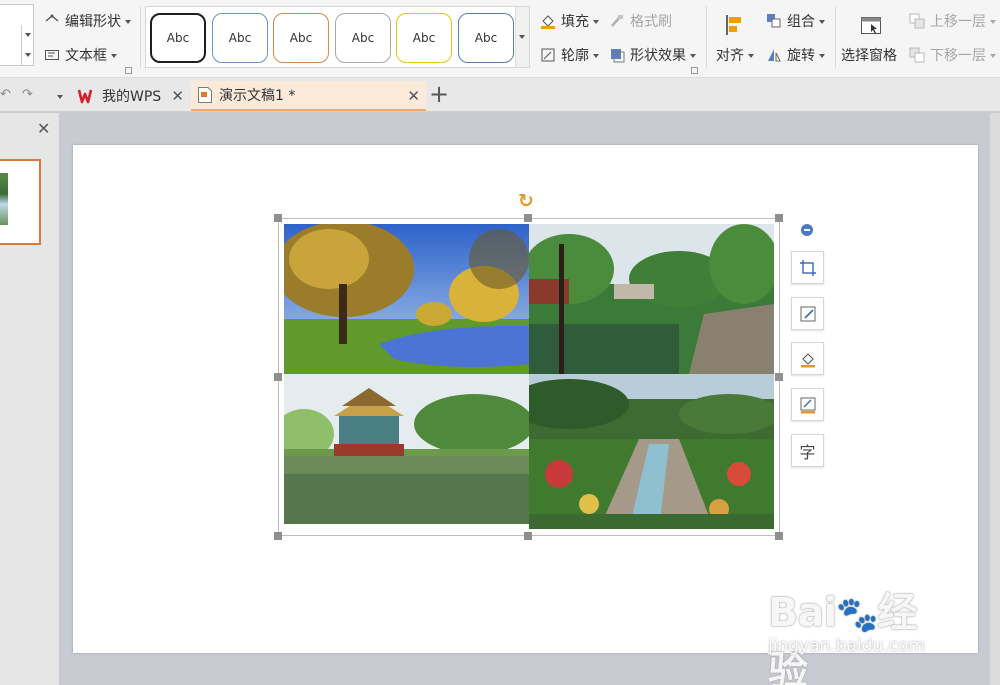 This screenshot has height=685, width=1000. I want to click on shape-style-gallery: Abc Abc Abc Abc Abc Abc, so click(337, 37).